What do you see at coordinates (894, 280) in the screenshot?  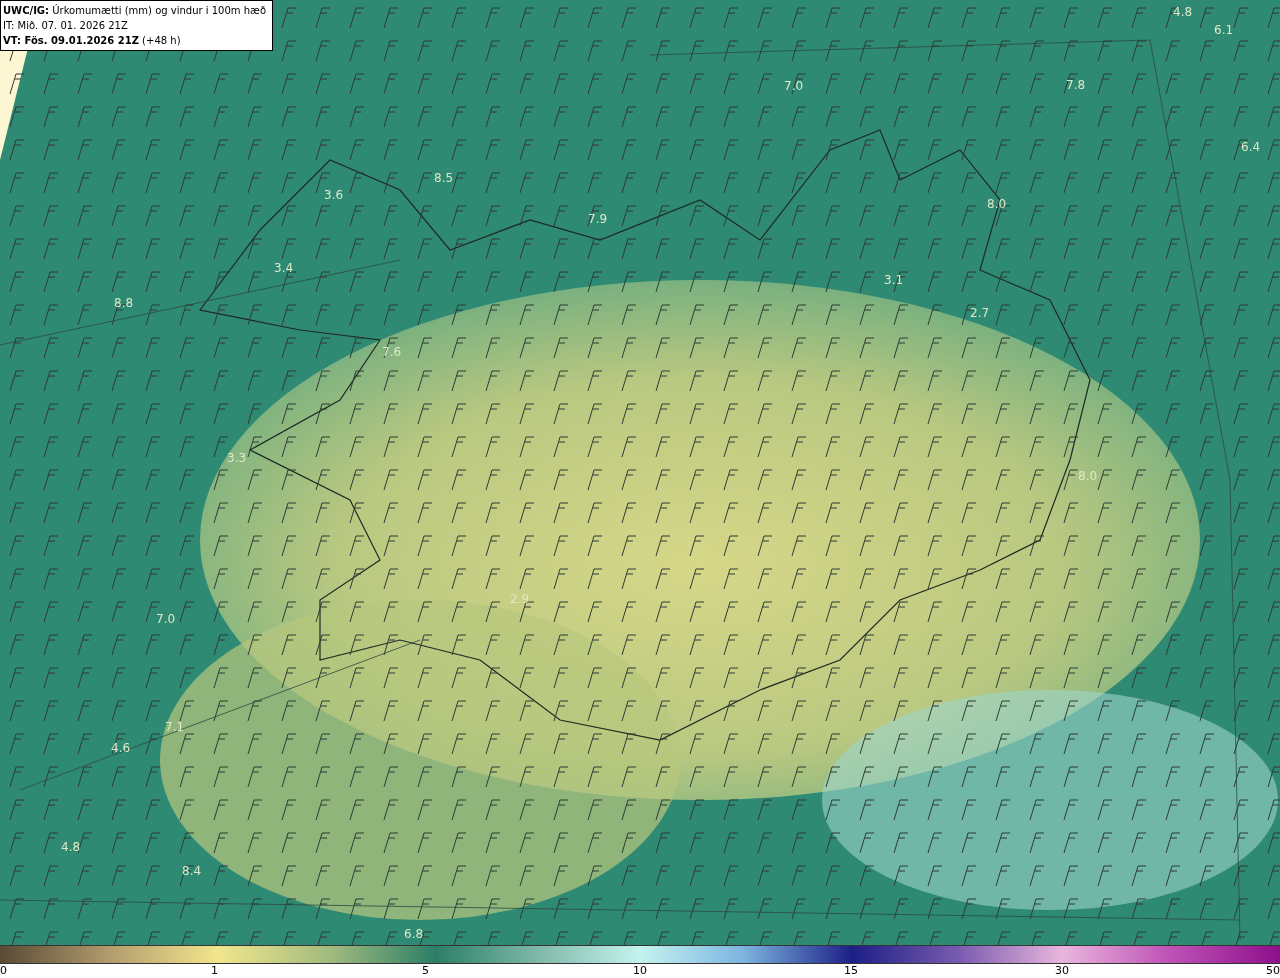 I see `value-label: 3.1` at bounding box center [894, 280].